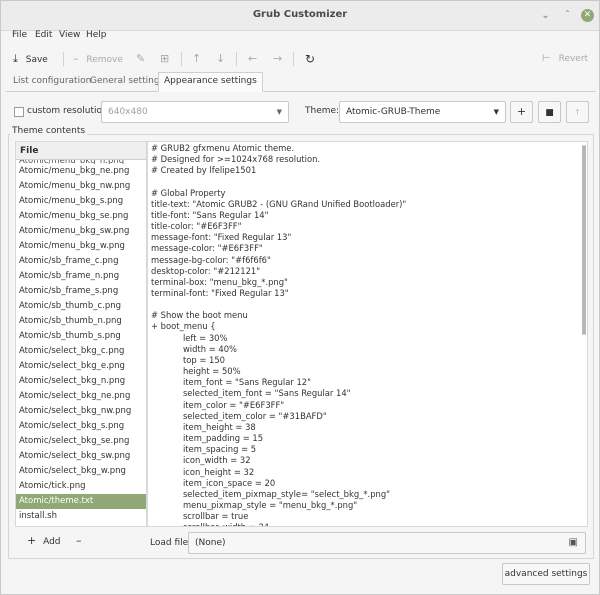 The image size is (600, 595). I want to click on close-icon: ✕, so click(587, 15).